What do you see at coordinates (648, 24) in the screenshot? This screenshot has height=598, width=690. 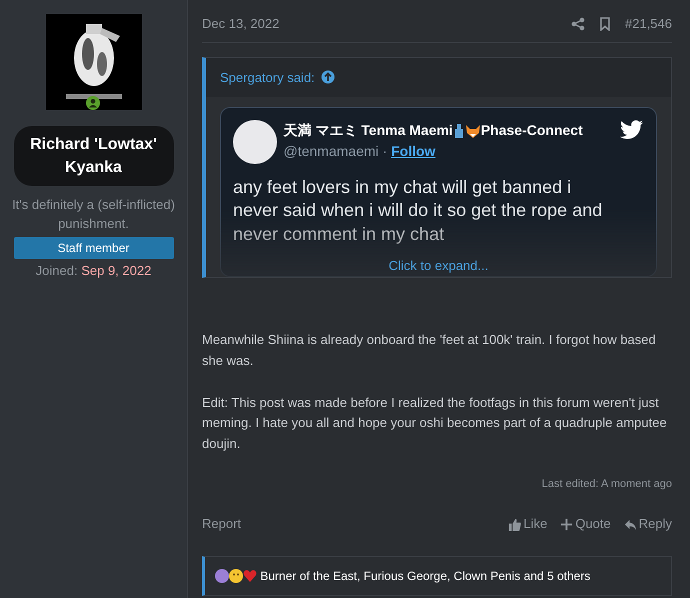 I see `post-number: #21,546` at bounding box center [648, 24].